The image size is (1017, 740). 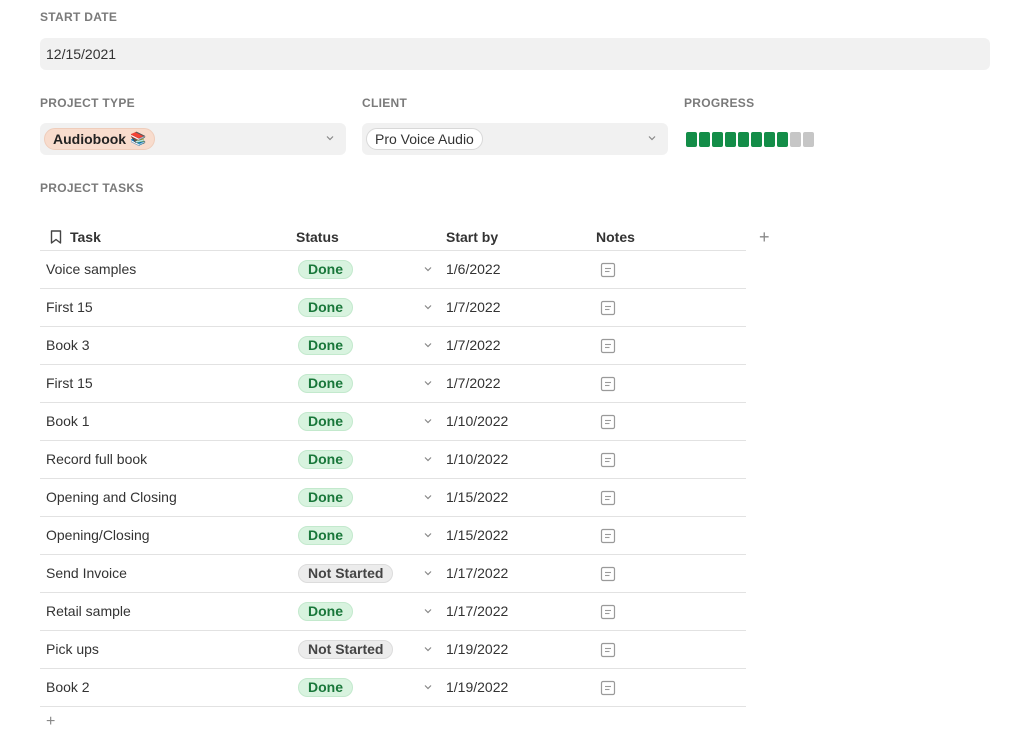 I want to click on add-row-plus-icon: +, so click(x=50, y=722).